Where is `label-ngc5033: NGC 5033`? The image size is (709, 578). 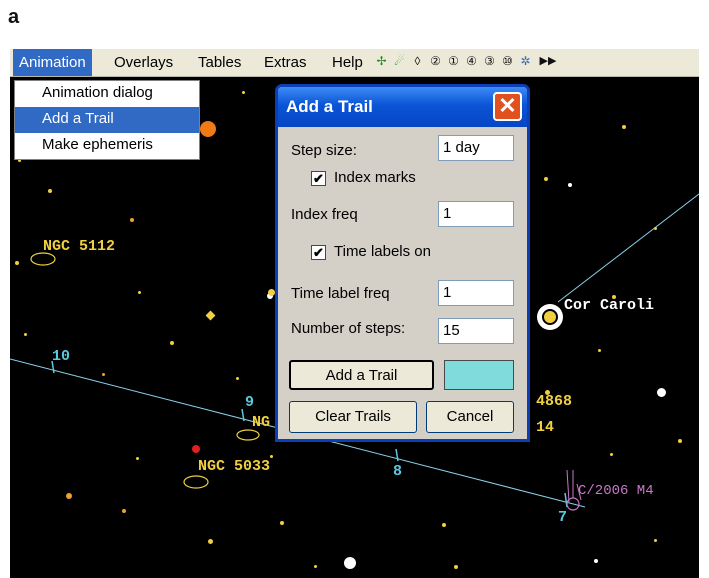 label-ngc5033: NGC 5033 is located at coordinates (234, 466).